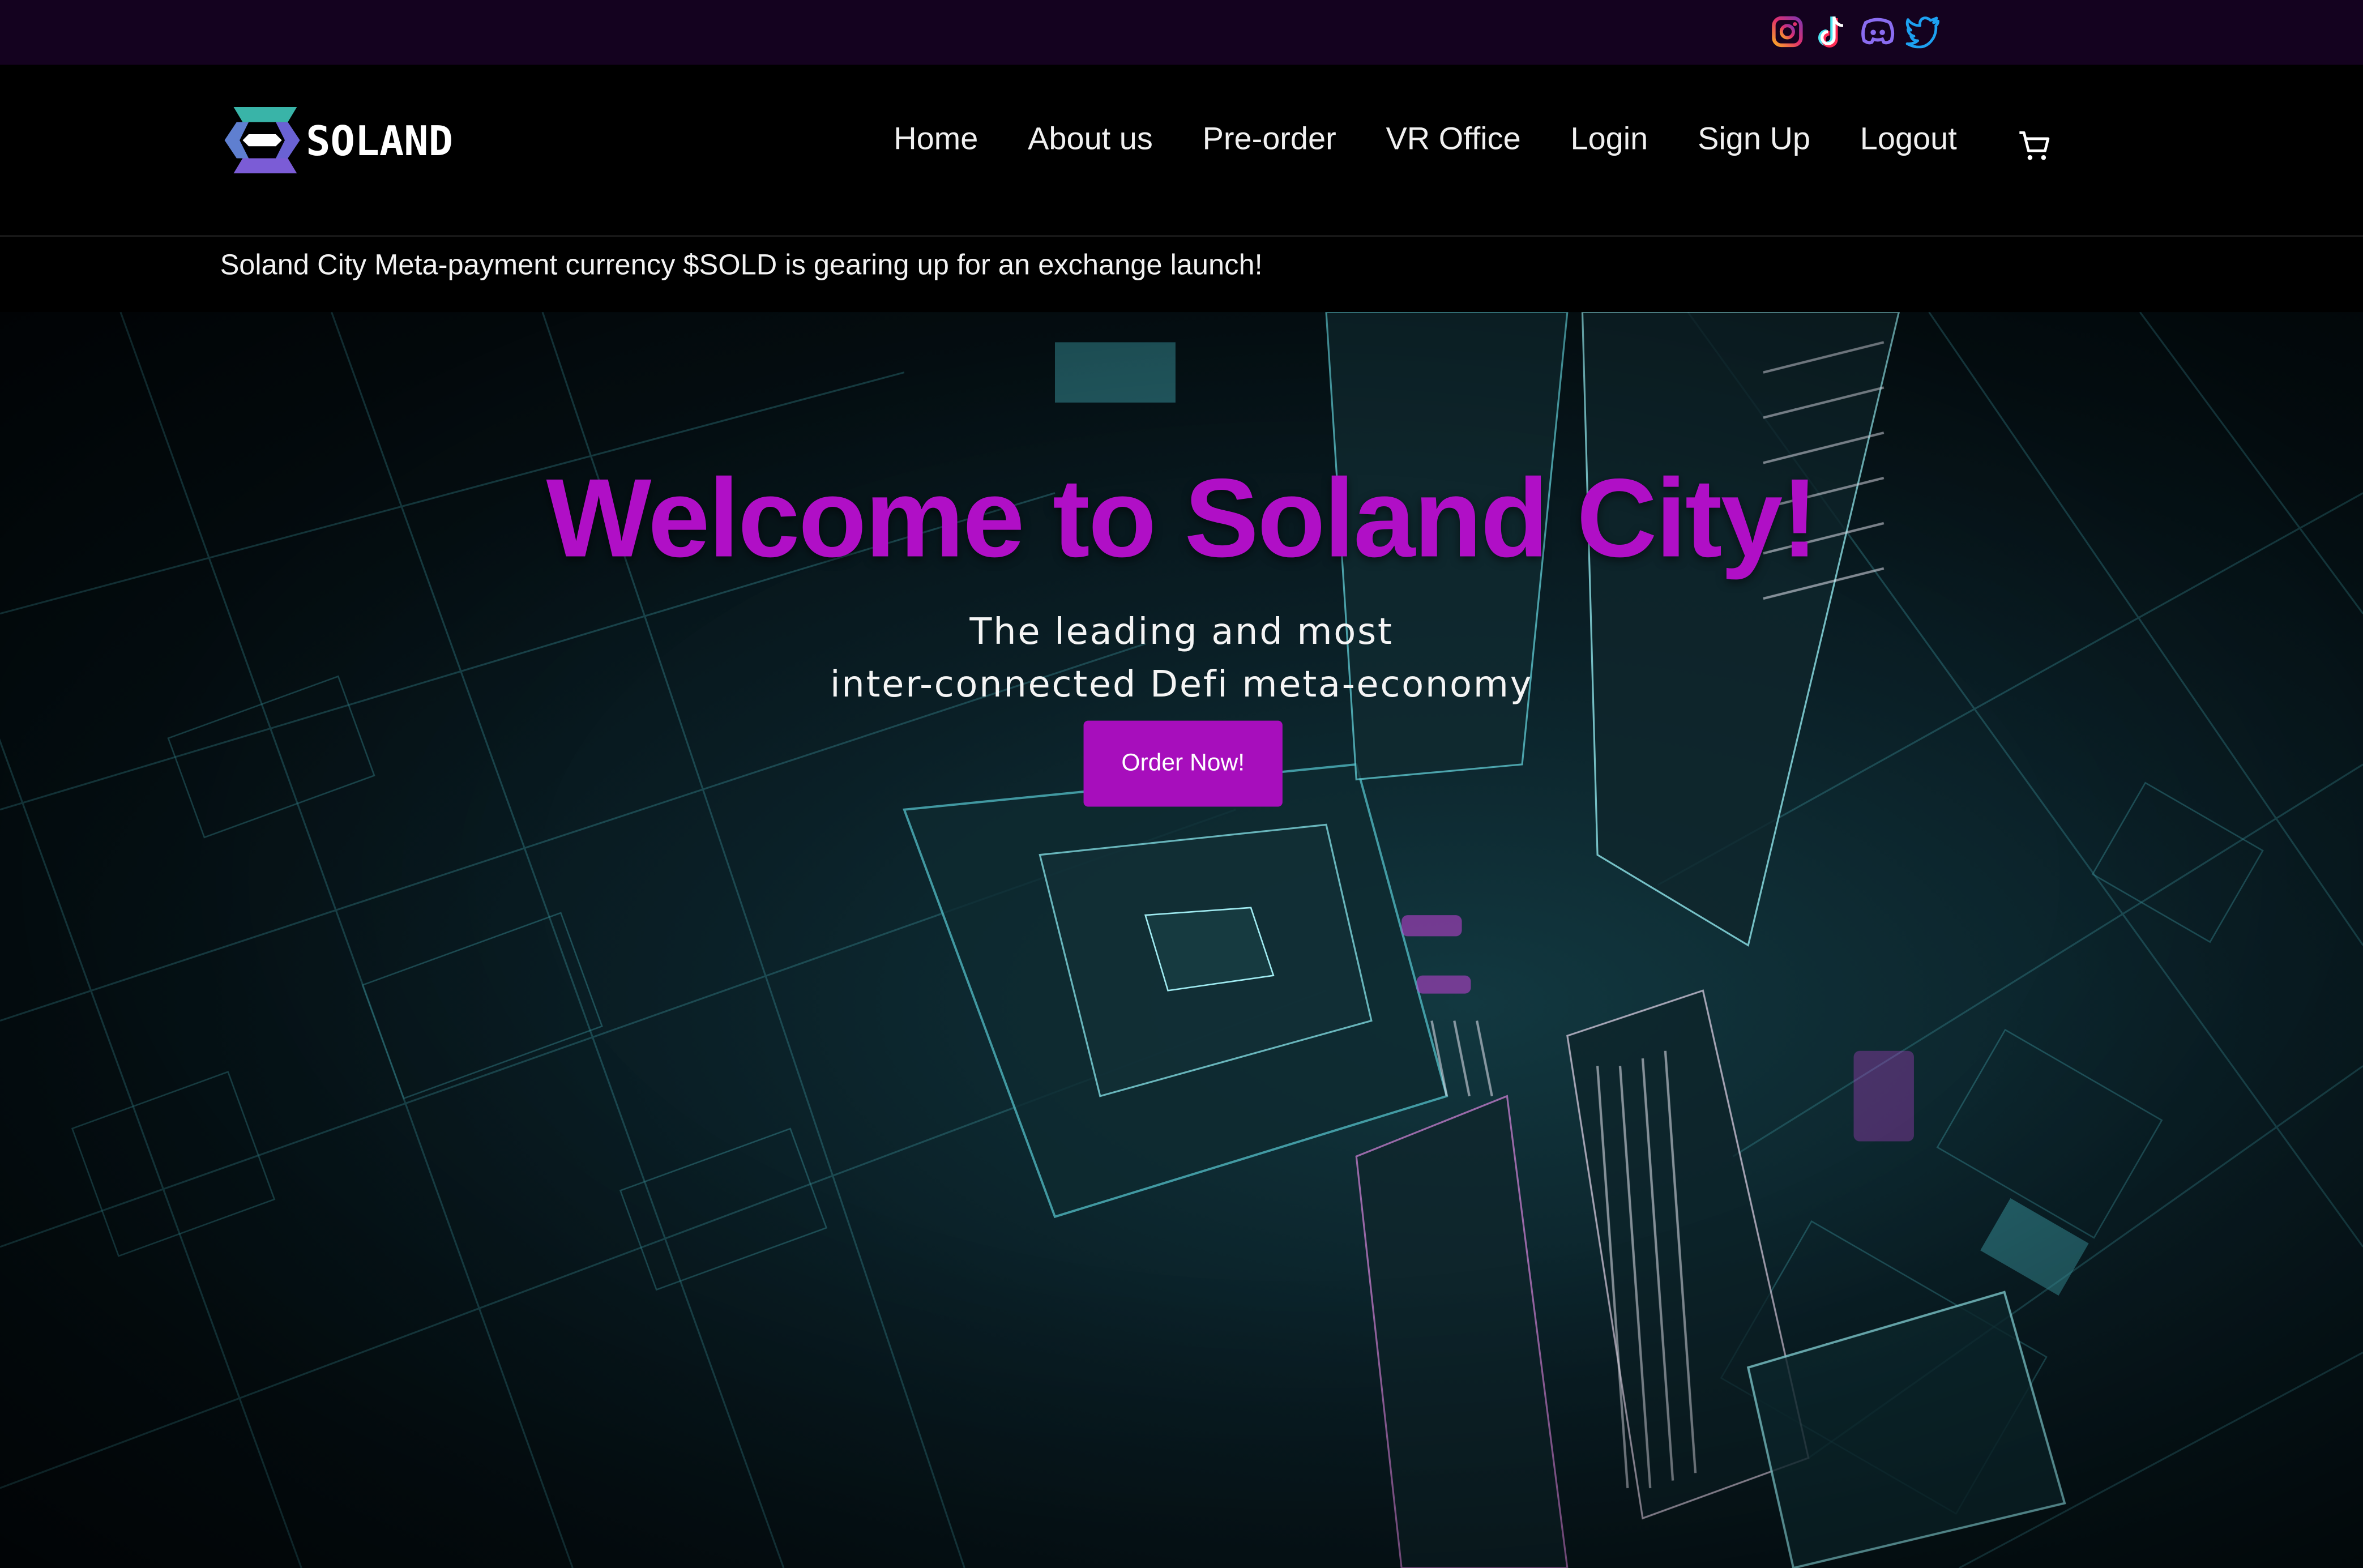  What do you see at coordinates (1923, 32) in the screenshot?
I see `twitter-icon` at bounding box center [1923, 32].